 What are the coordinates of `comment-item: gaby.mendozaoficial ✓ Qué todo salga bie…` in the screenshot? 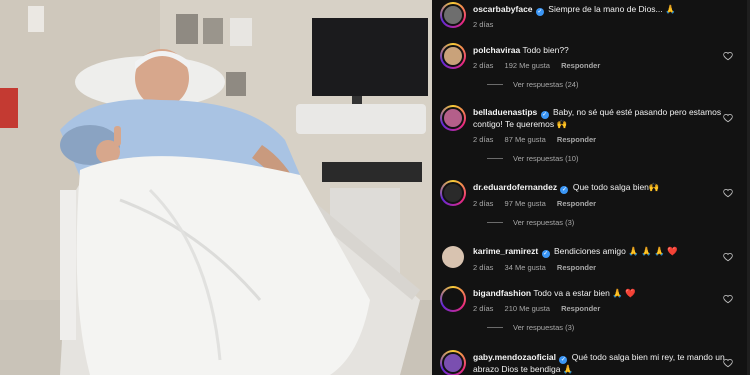 It's located at (591, 362).